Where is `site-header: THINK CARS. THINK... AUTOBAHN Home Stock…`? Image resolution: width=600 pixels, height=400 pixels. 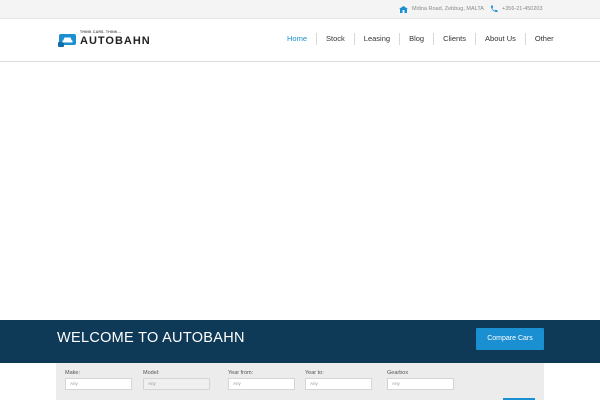 site-header: THINK CARS. THINK... AUTOBAHN Home Stock… is located at coordinates (300, 40).